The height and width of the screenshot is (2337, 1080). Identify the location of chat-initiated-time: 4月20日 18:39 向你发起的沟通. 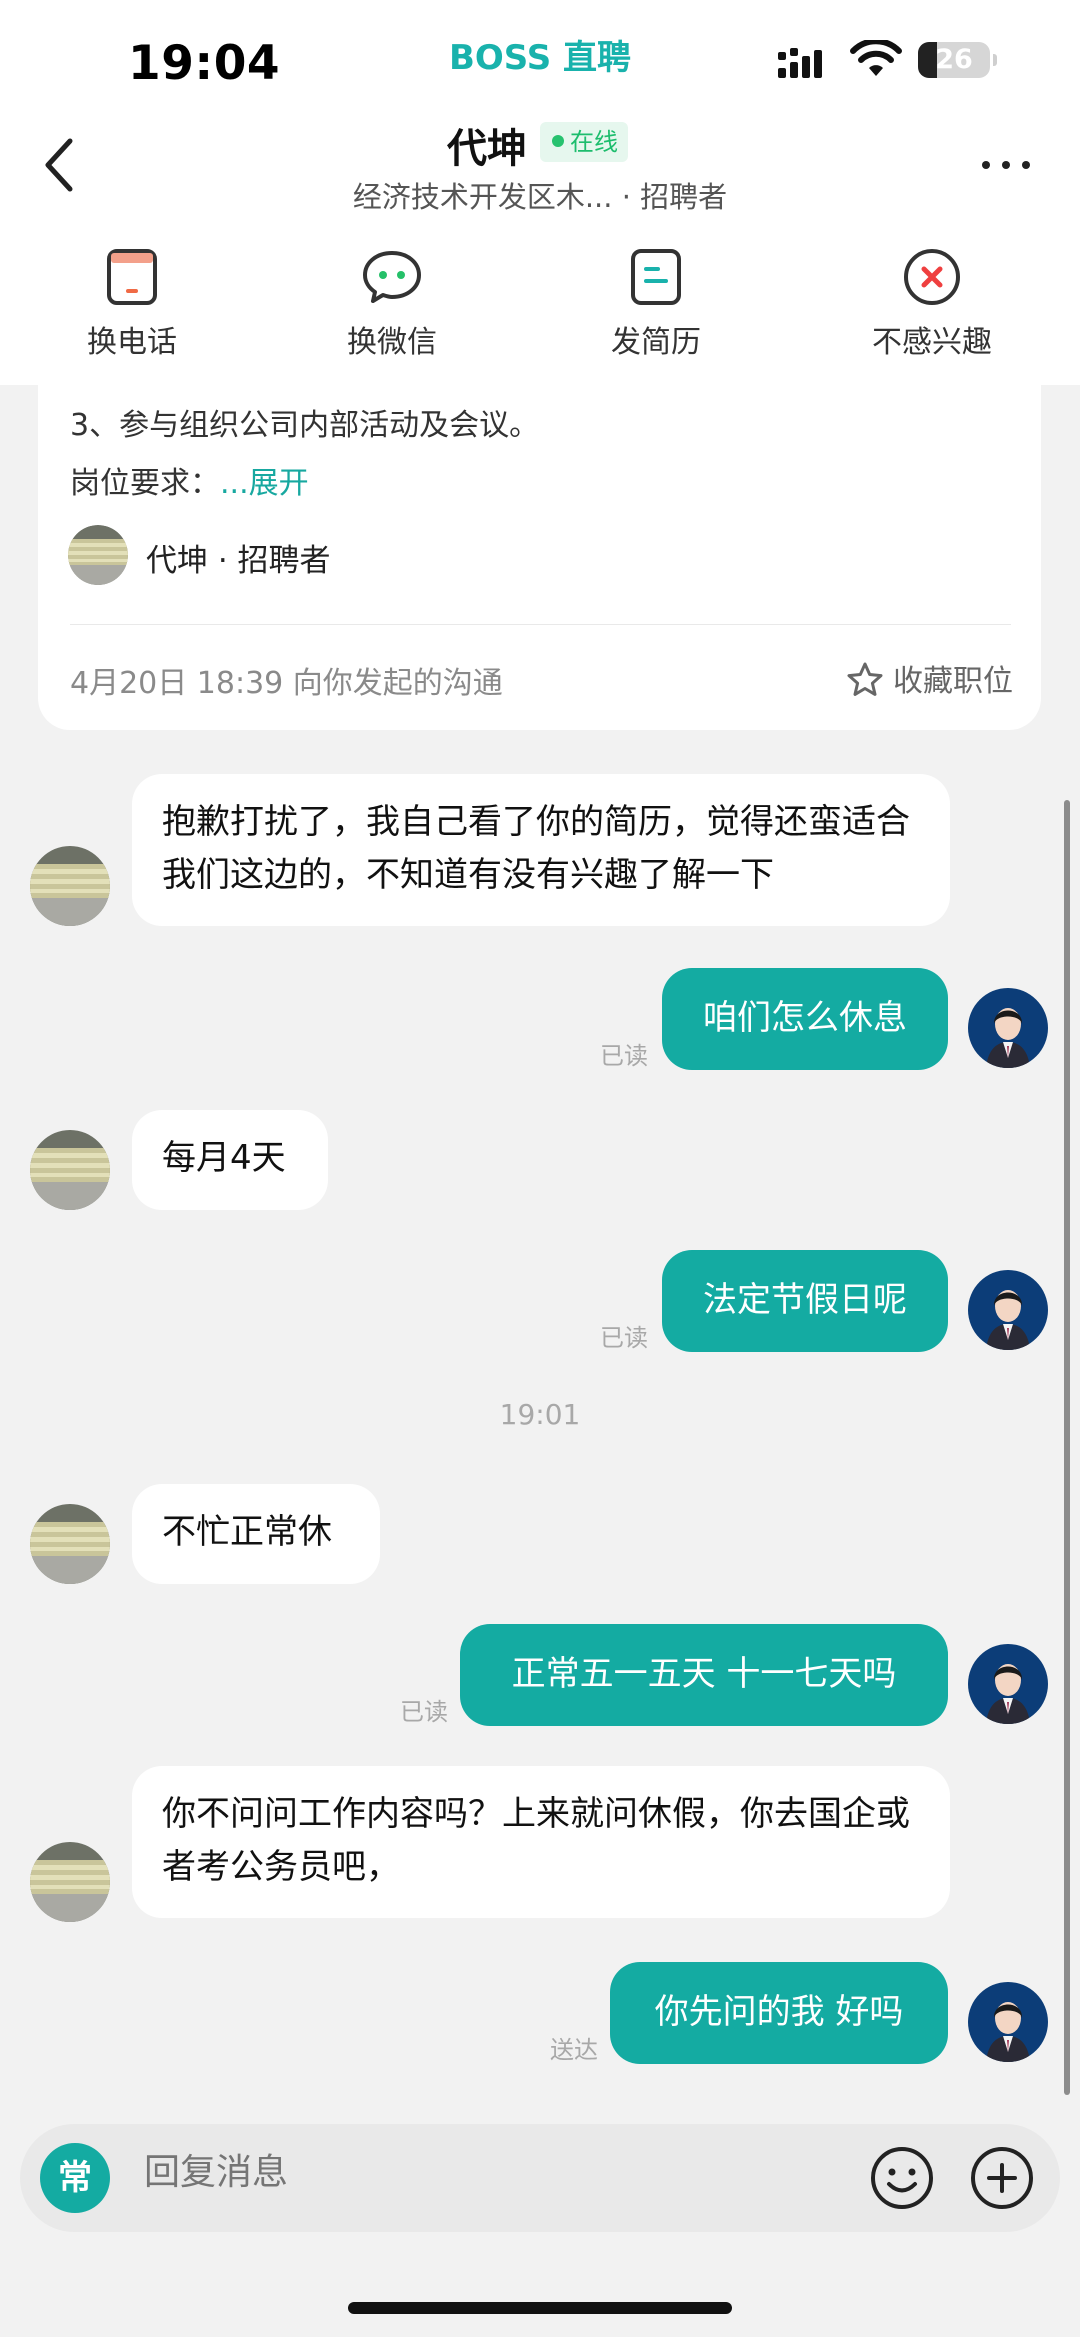
(286, 683).